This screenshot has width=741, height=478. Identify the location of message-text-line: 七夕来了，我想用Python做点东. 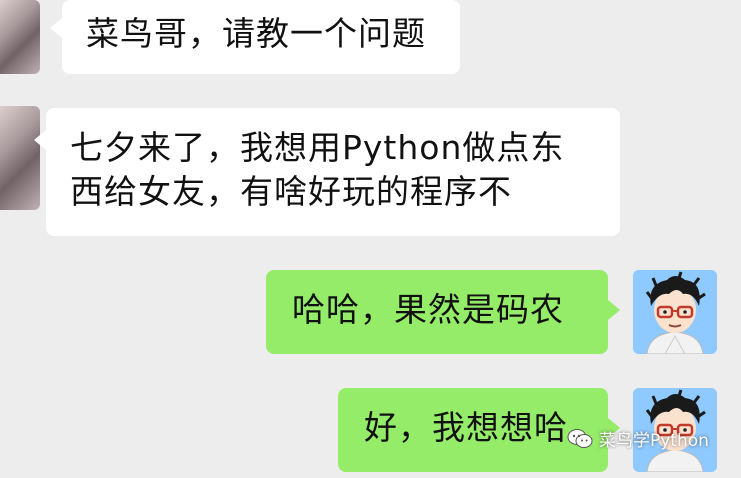
(317, 147).